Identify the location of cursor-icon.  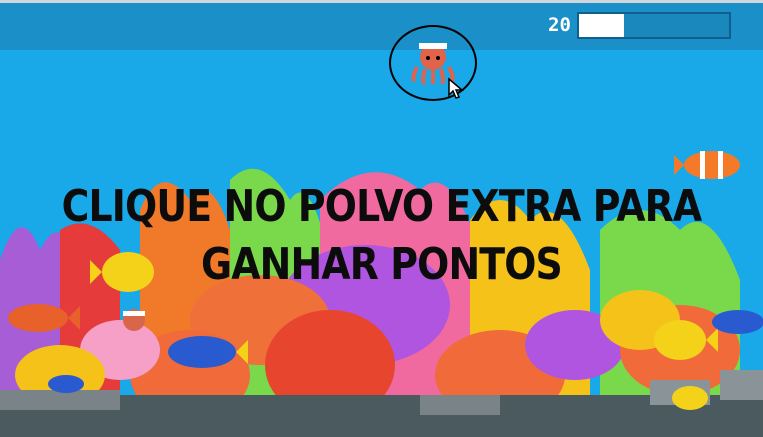
(456, 88).